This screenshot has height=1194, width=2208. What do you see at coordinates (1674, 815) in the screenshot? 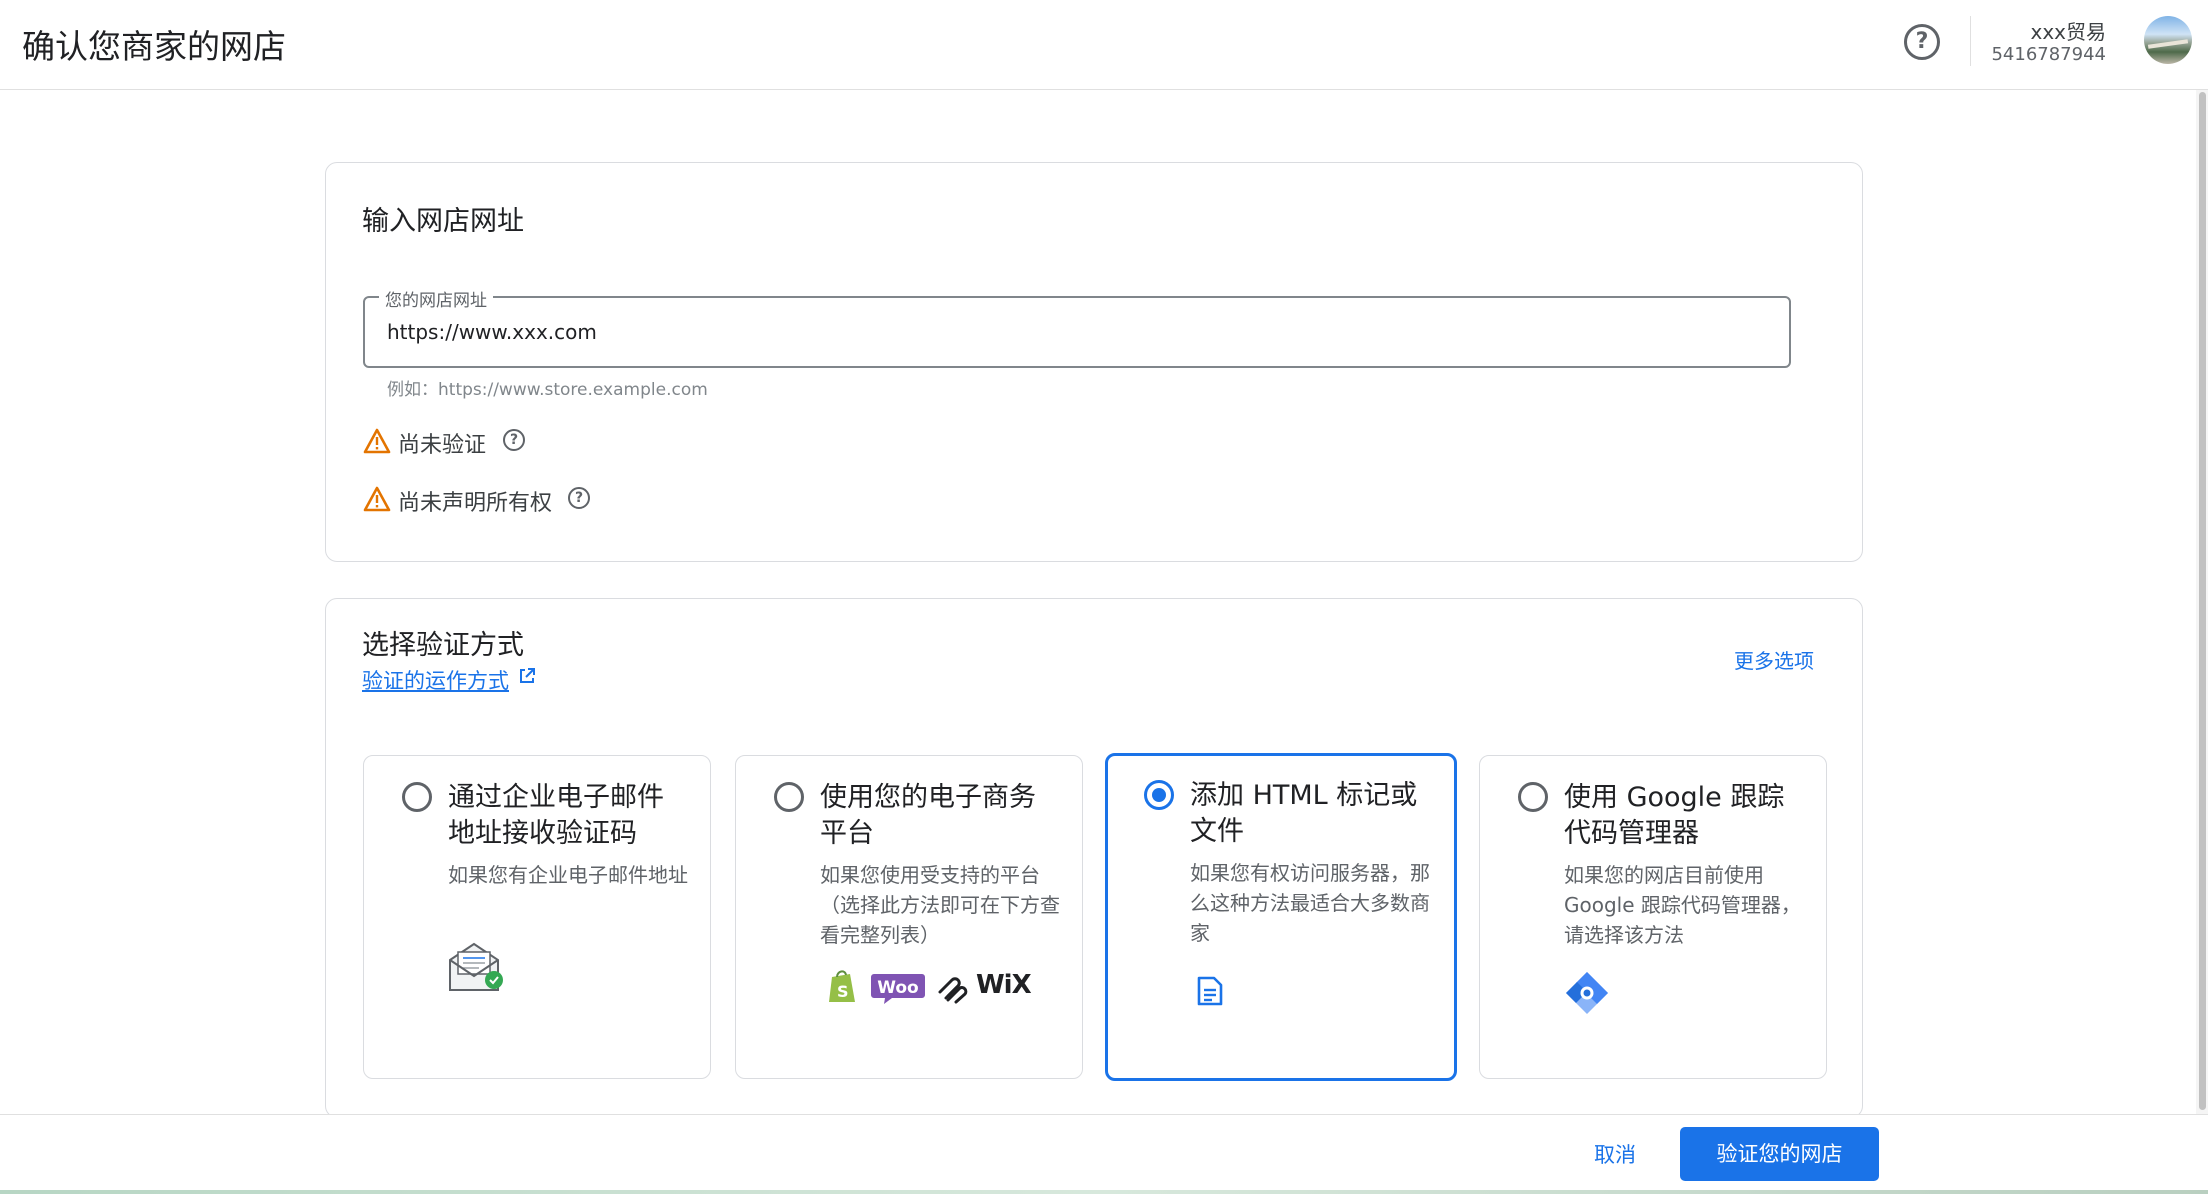
I see `option-title: 使用 Google 跟踪代码管理器` at bounding box center [1674, 815].